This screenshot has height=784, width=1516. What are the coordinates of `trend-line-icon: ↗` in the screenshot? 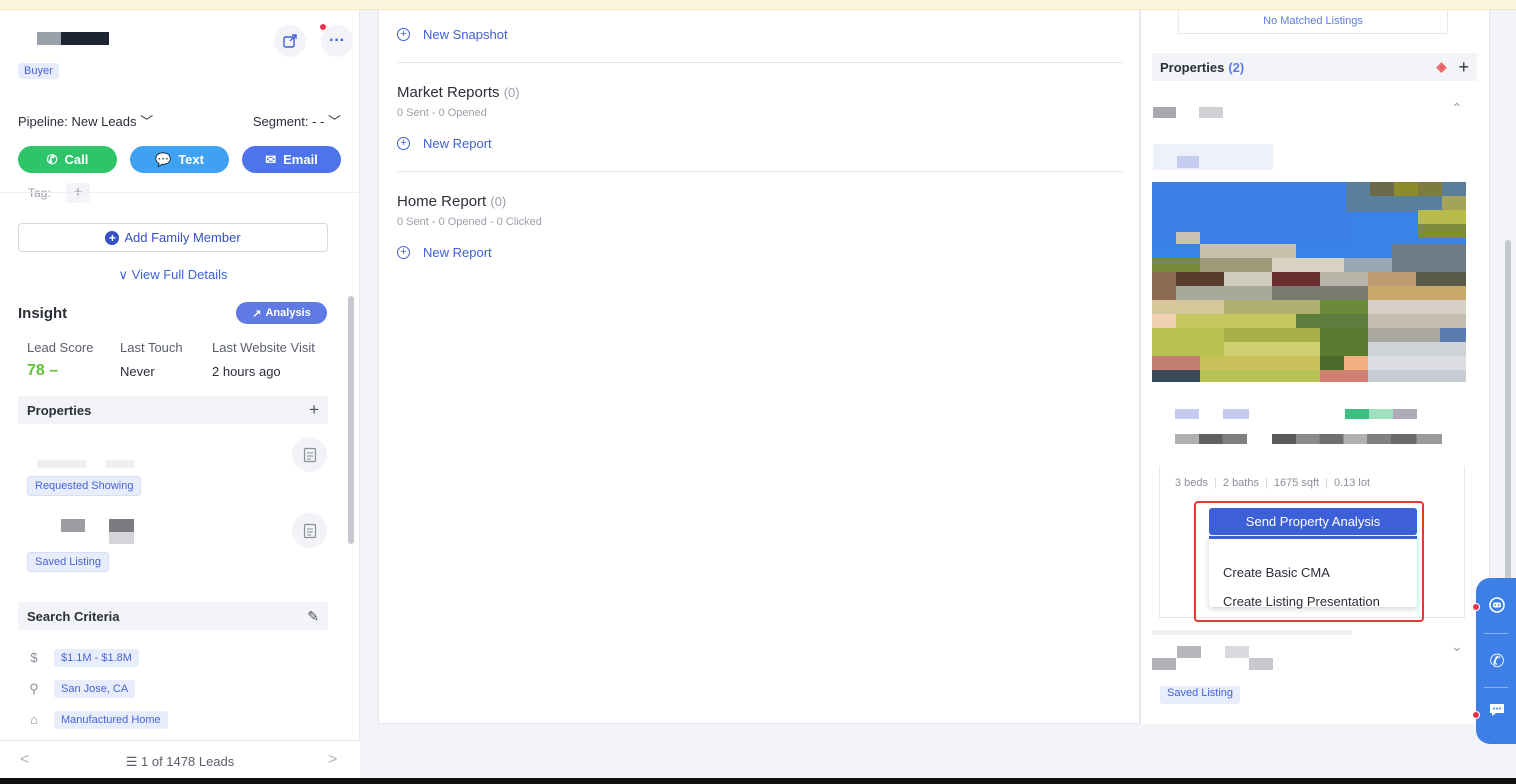 It's located at (257, 313).